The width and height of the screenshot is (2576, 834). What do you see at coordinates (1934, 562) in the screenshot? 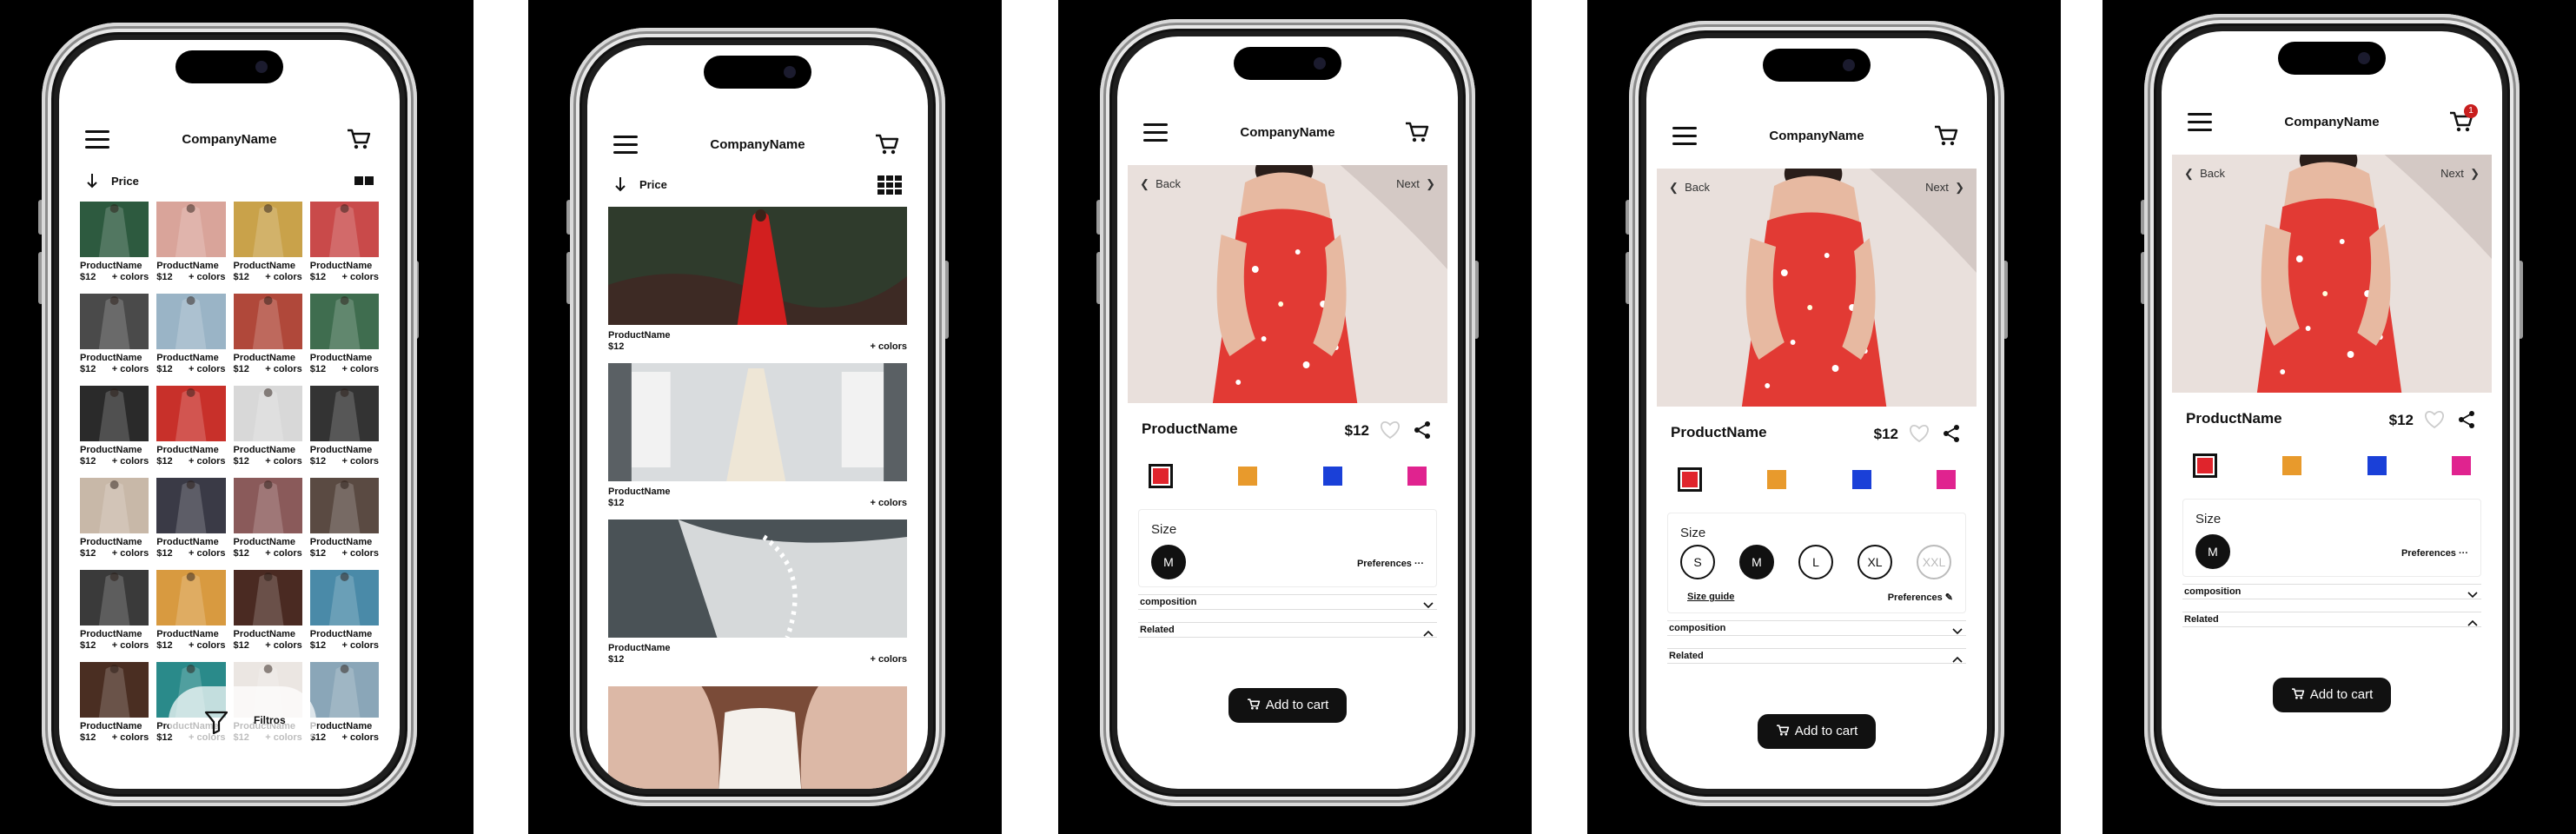
I see `size-option: XXL` at bounding box center [1934, 562].